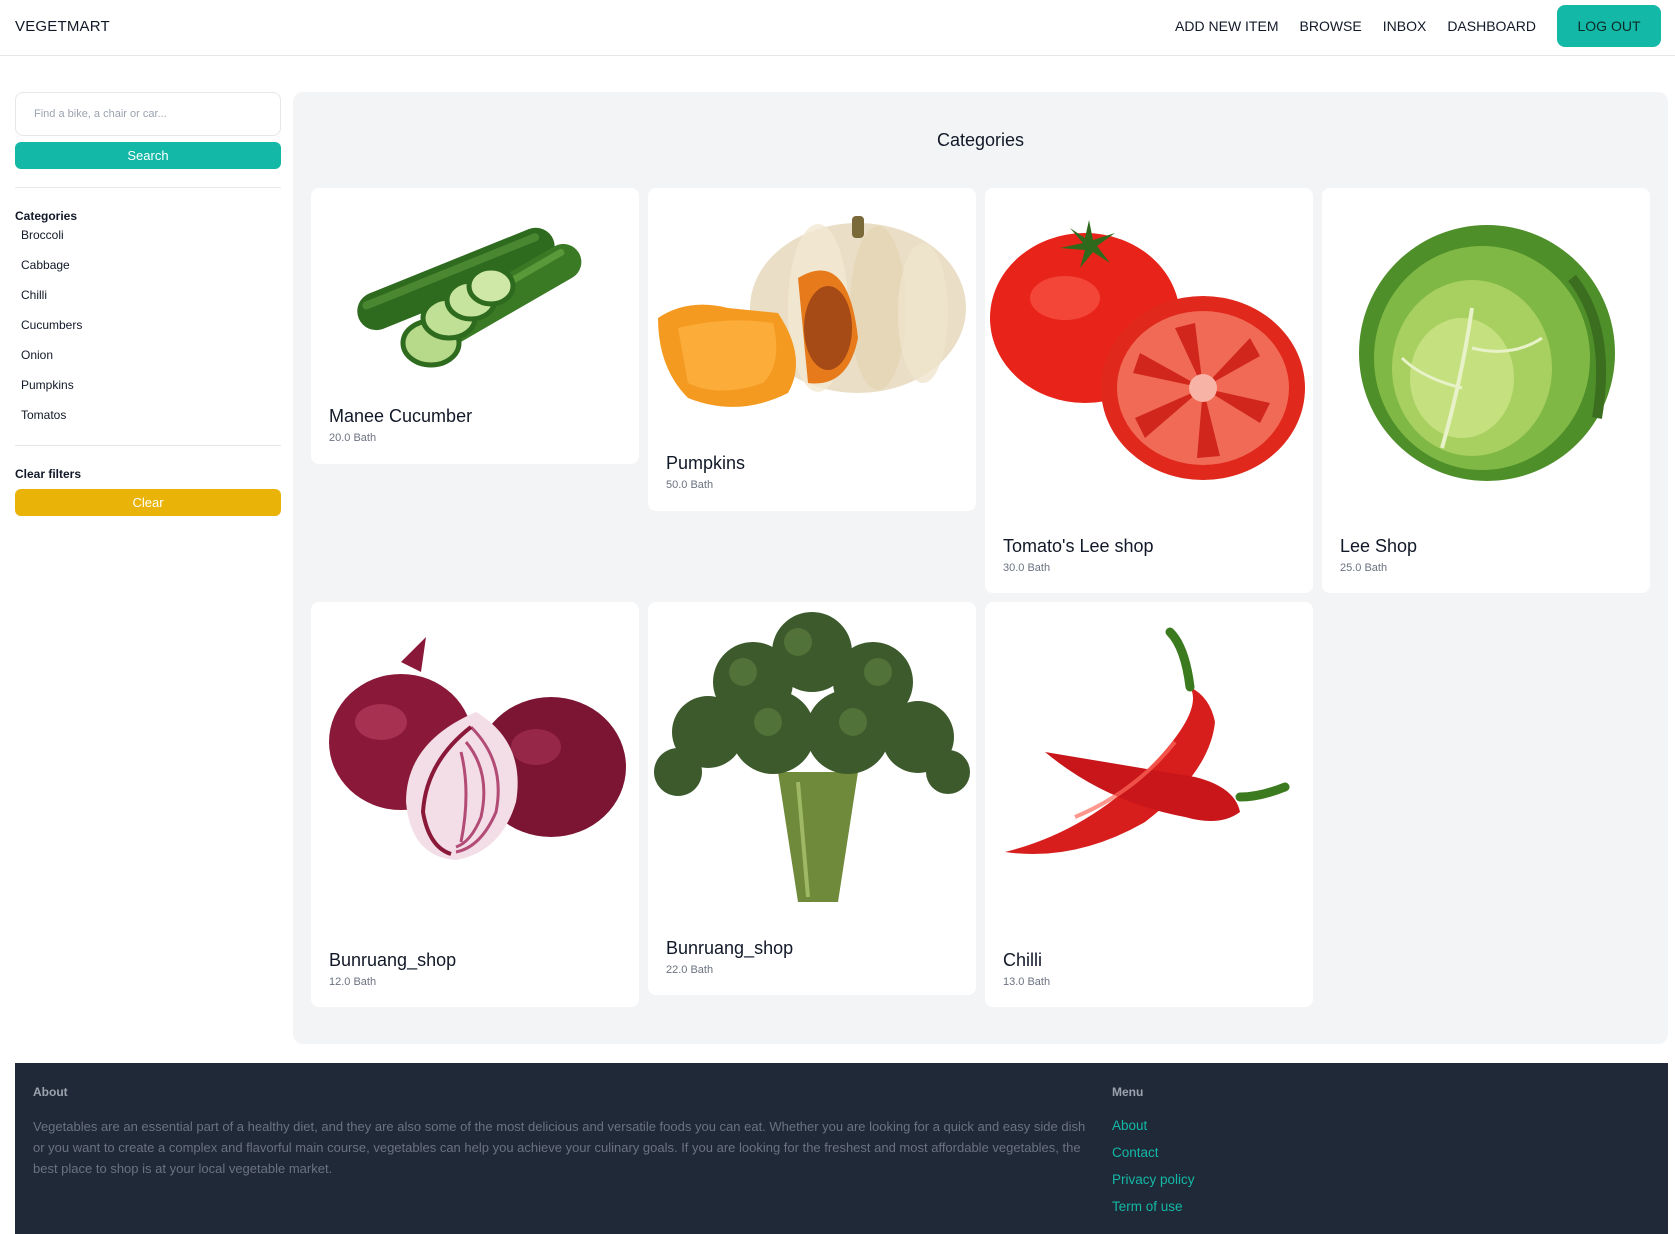 The height and width of the screenshot is (1234, 1675). Describe the element at coordinates (469, 297) in the screenshot. I see `cucumber-image` at that location.